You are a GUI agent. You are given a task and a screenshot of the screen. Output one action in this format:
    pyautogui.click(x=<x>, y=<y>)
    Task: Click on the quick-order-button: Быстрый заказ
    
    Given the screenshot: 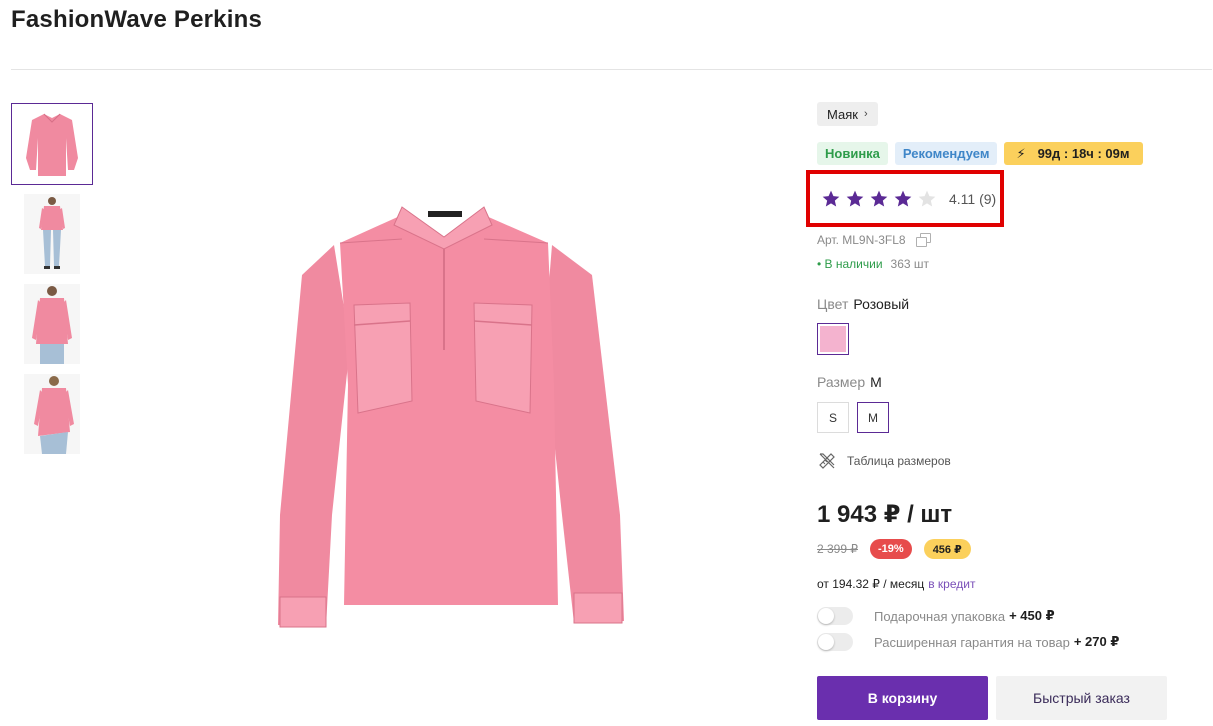 What is the action you would take?
    pyautogui.click(x=1081, y=698)
    